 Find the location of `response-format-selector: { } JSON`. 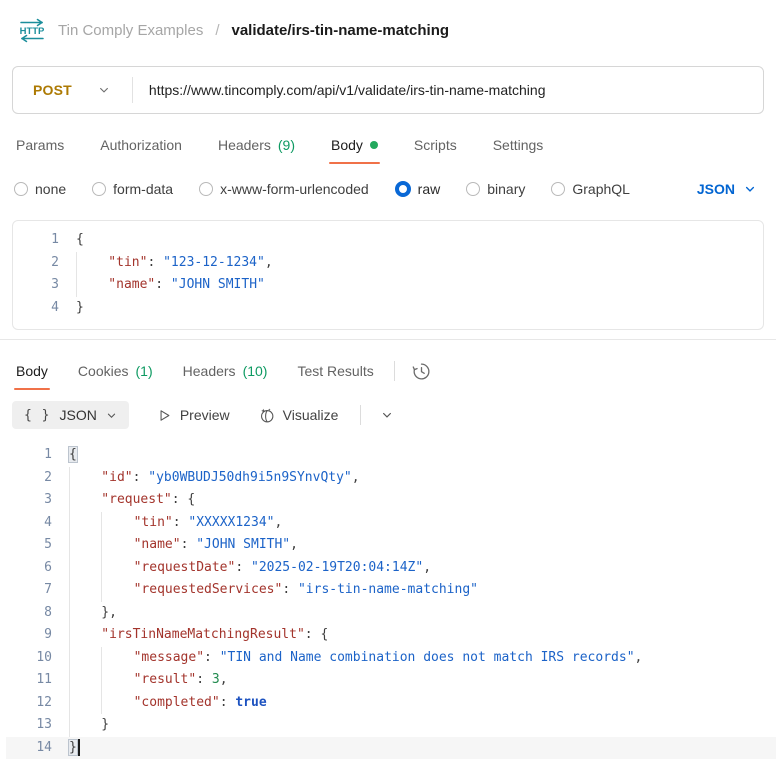

response-format-selector: { } JSON is located at coordinates (70, 415).